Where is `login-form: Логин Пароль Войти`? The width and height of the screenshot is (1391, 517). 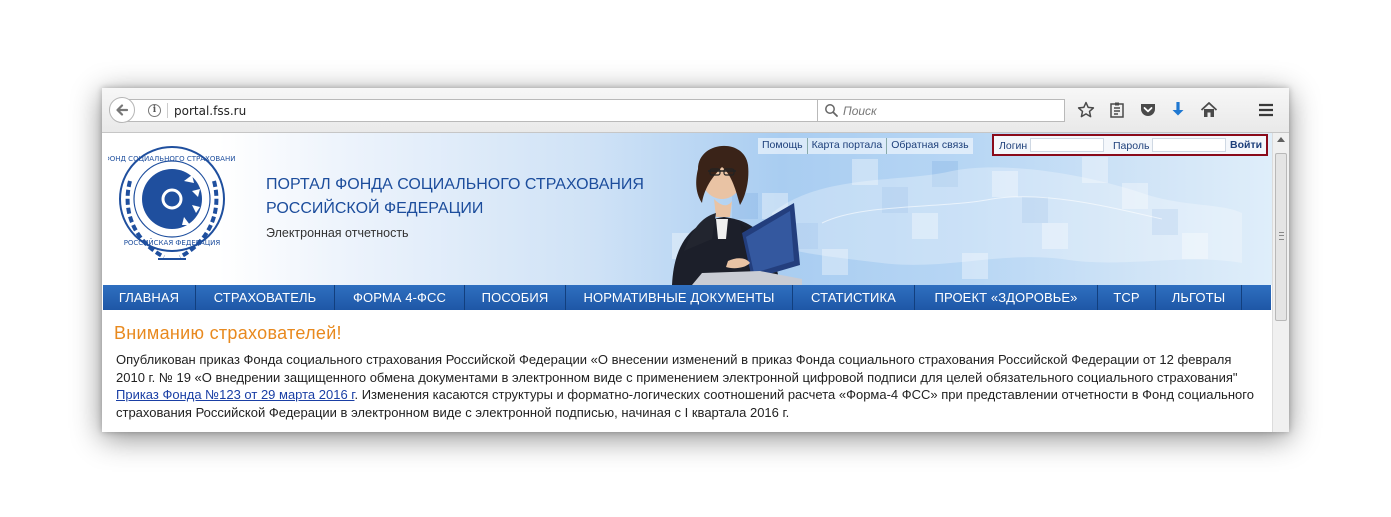
login-form: Логин Пароль Войти is located at coordinates (1130, 145).